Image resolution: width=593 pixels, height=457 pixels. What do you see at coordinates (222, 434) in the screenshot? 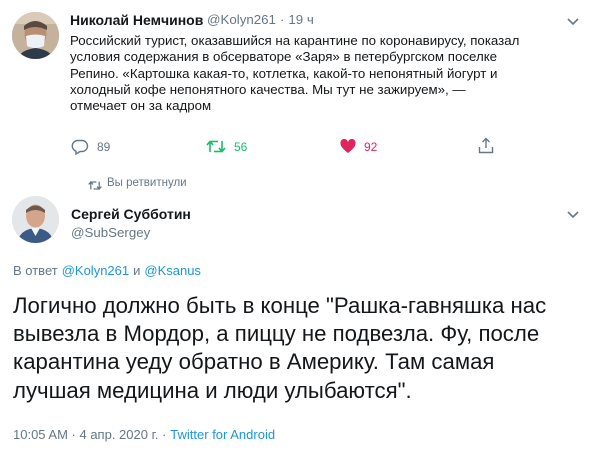
I see `source-link: Twitter for Android` at bounding box center [222, 434].